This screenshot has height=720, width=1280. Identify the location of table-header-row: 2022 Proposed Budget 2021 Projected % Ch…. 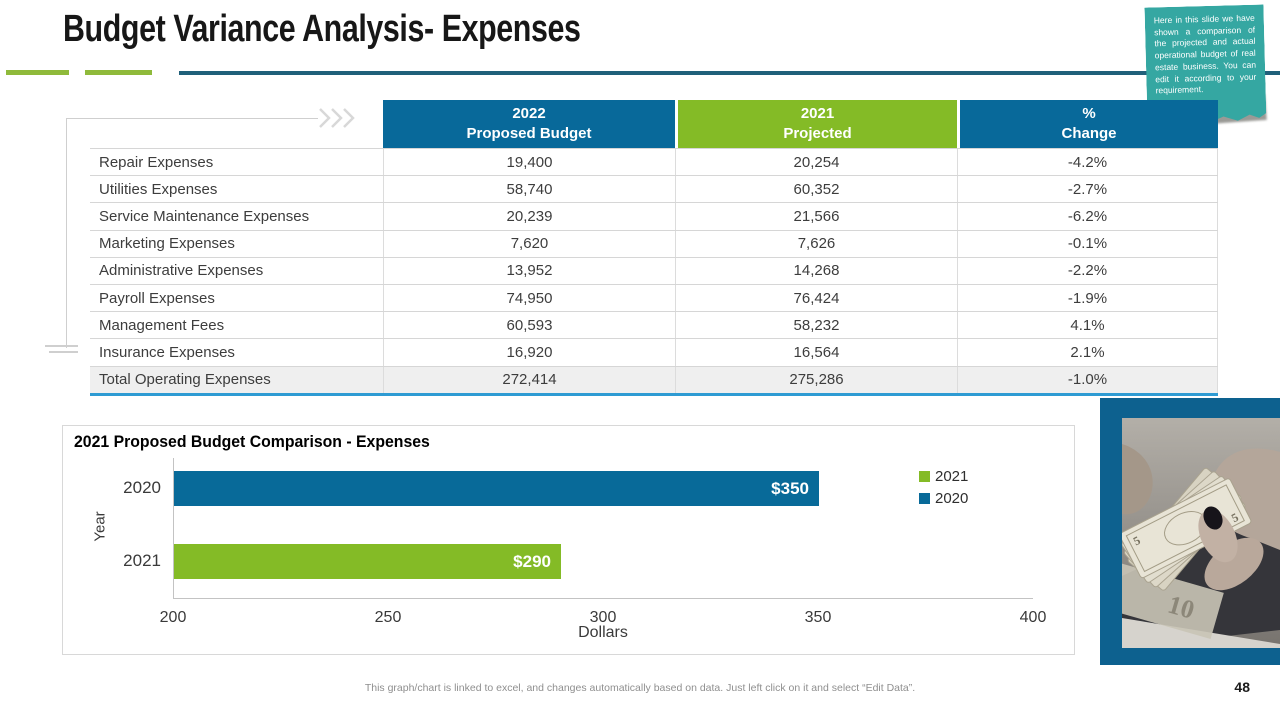
(654, 124).